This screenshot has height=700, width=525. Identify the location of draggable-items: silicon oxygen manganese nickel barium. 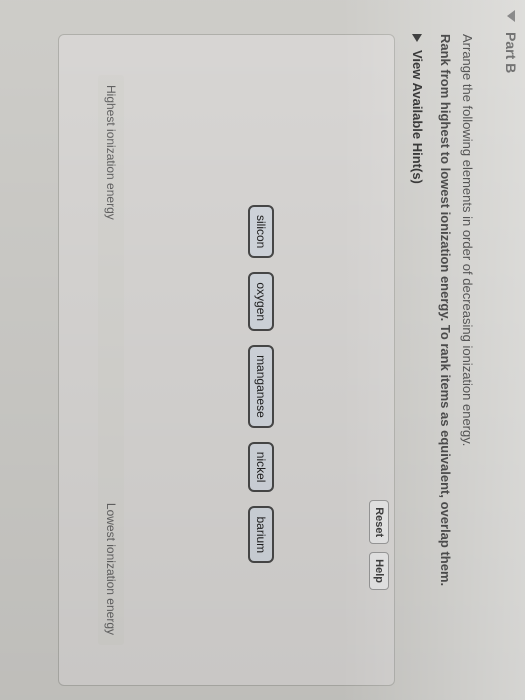
(261, 384).